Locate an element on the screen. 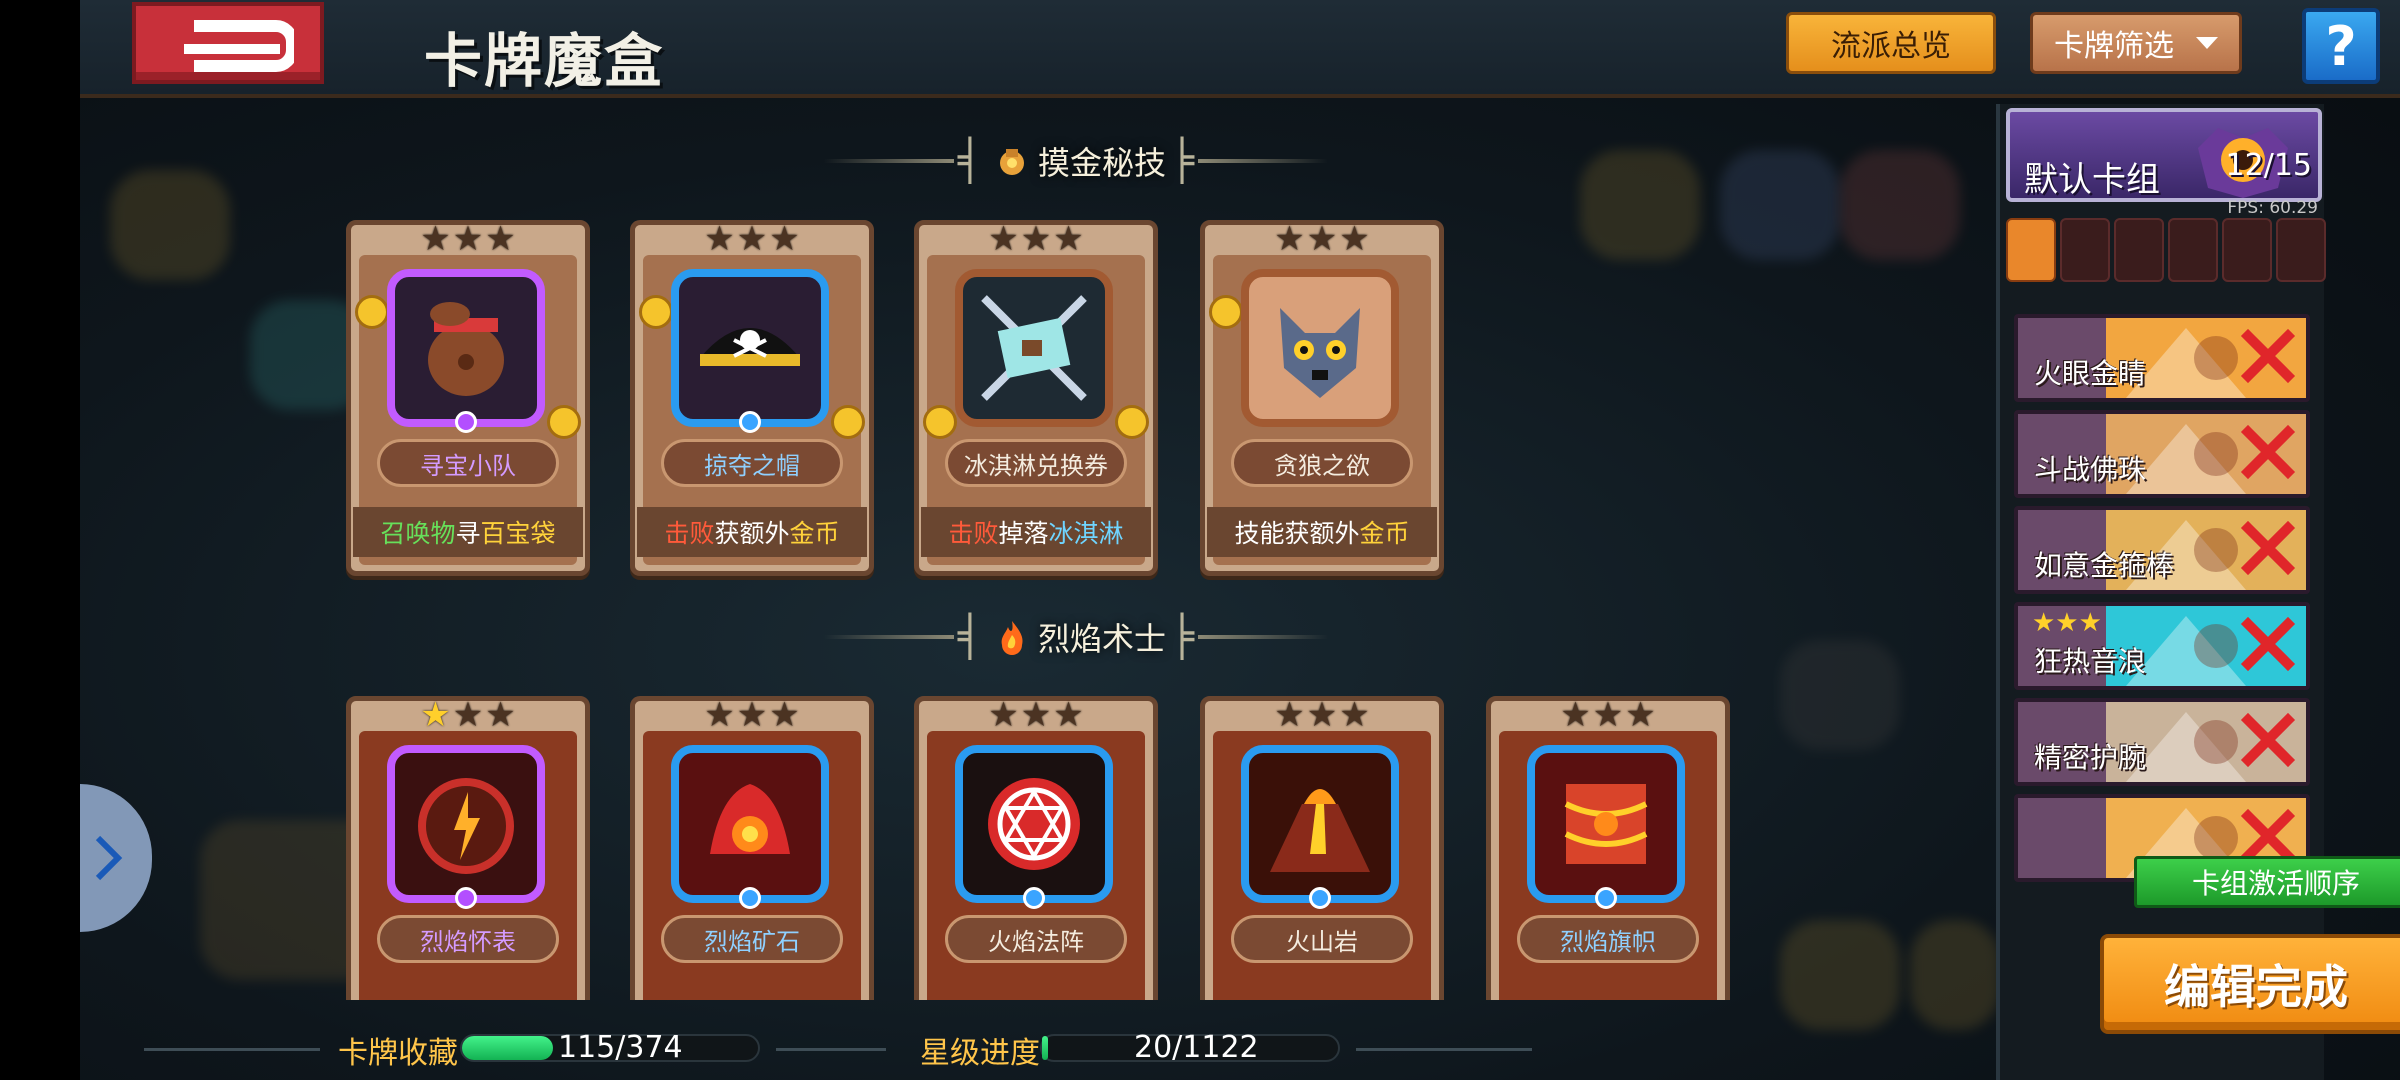  card-name: 火焰法阵 is located at coordinates (1036, 939).